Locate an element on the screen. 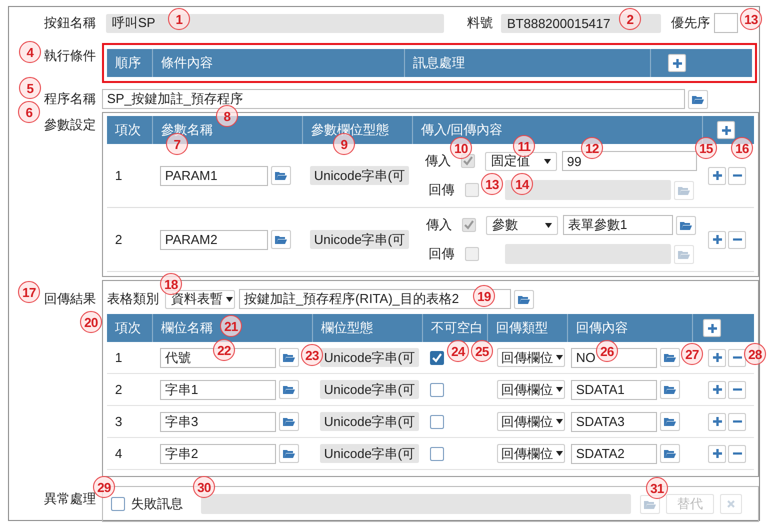  row-number: 2 is located at coordinates (119, 239).